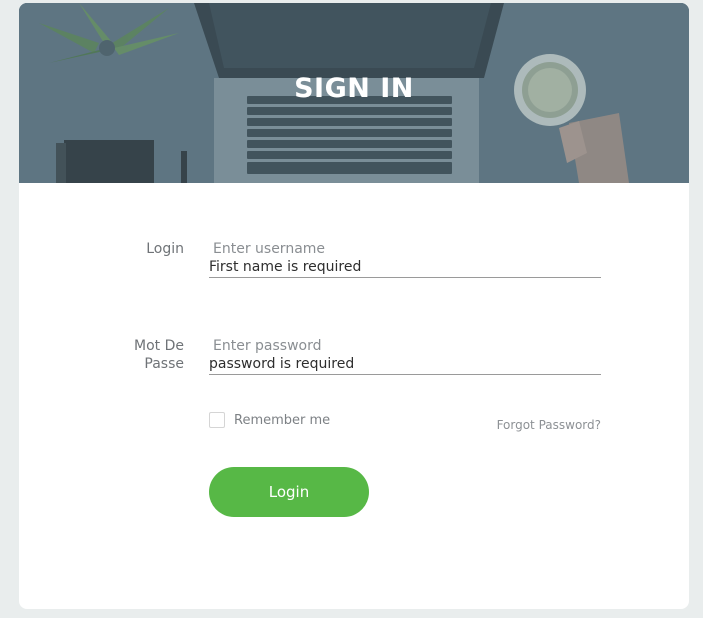 Image resolution: width=703 pixels, height=618 pixels. I want to click on username-field: First name is required, so click(405, 258).